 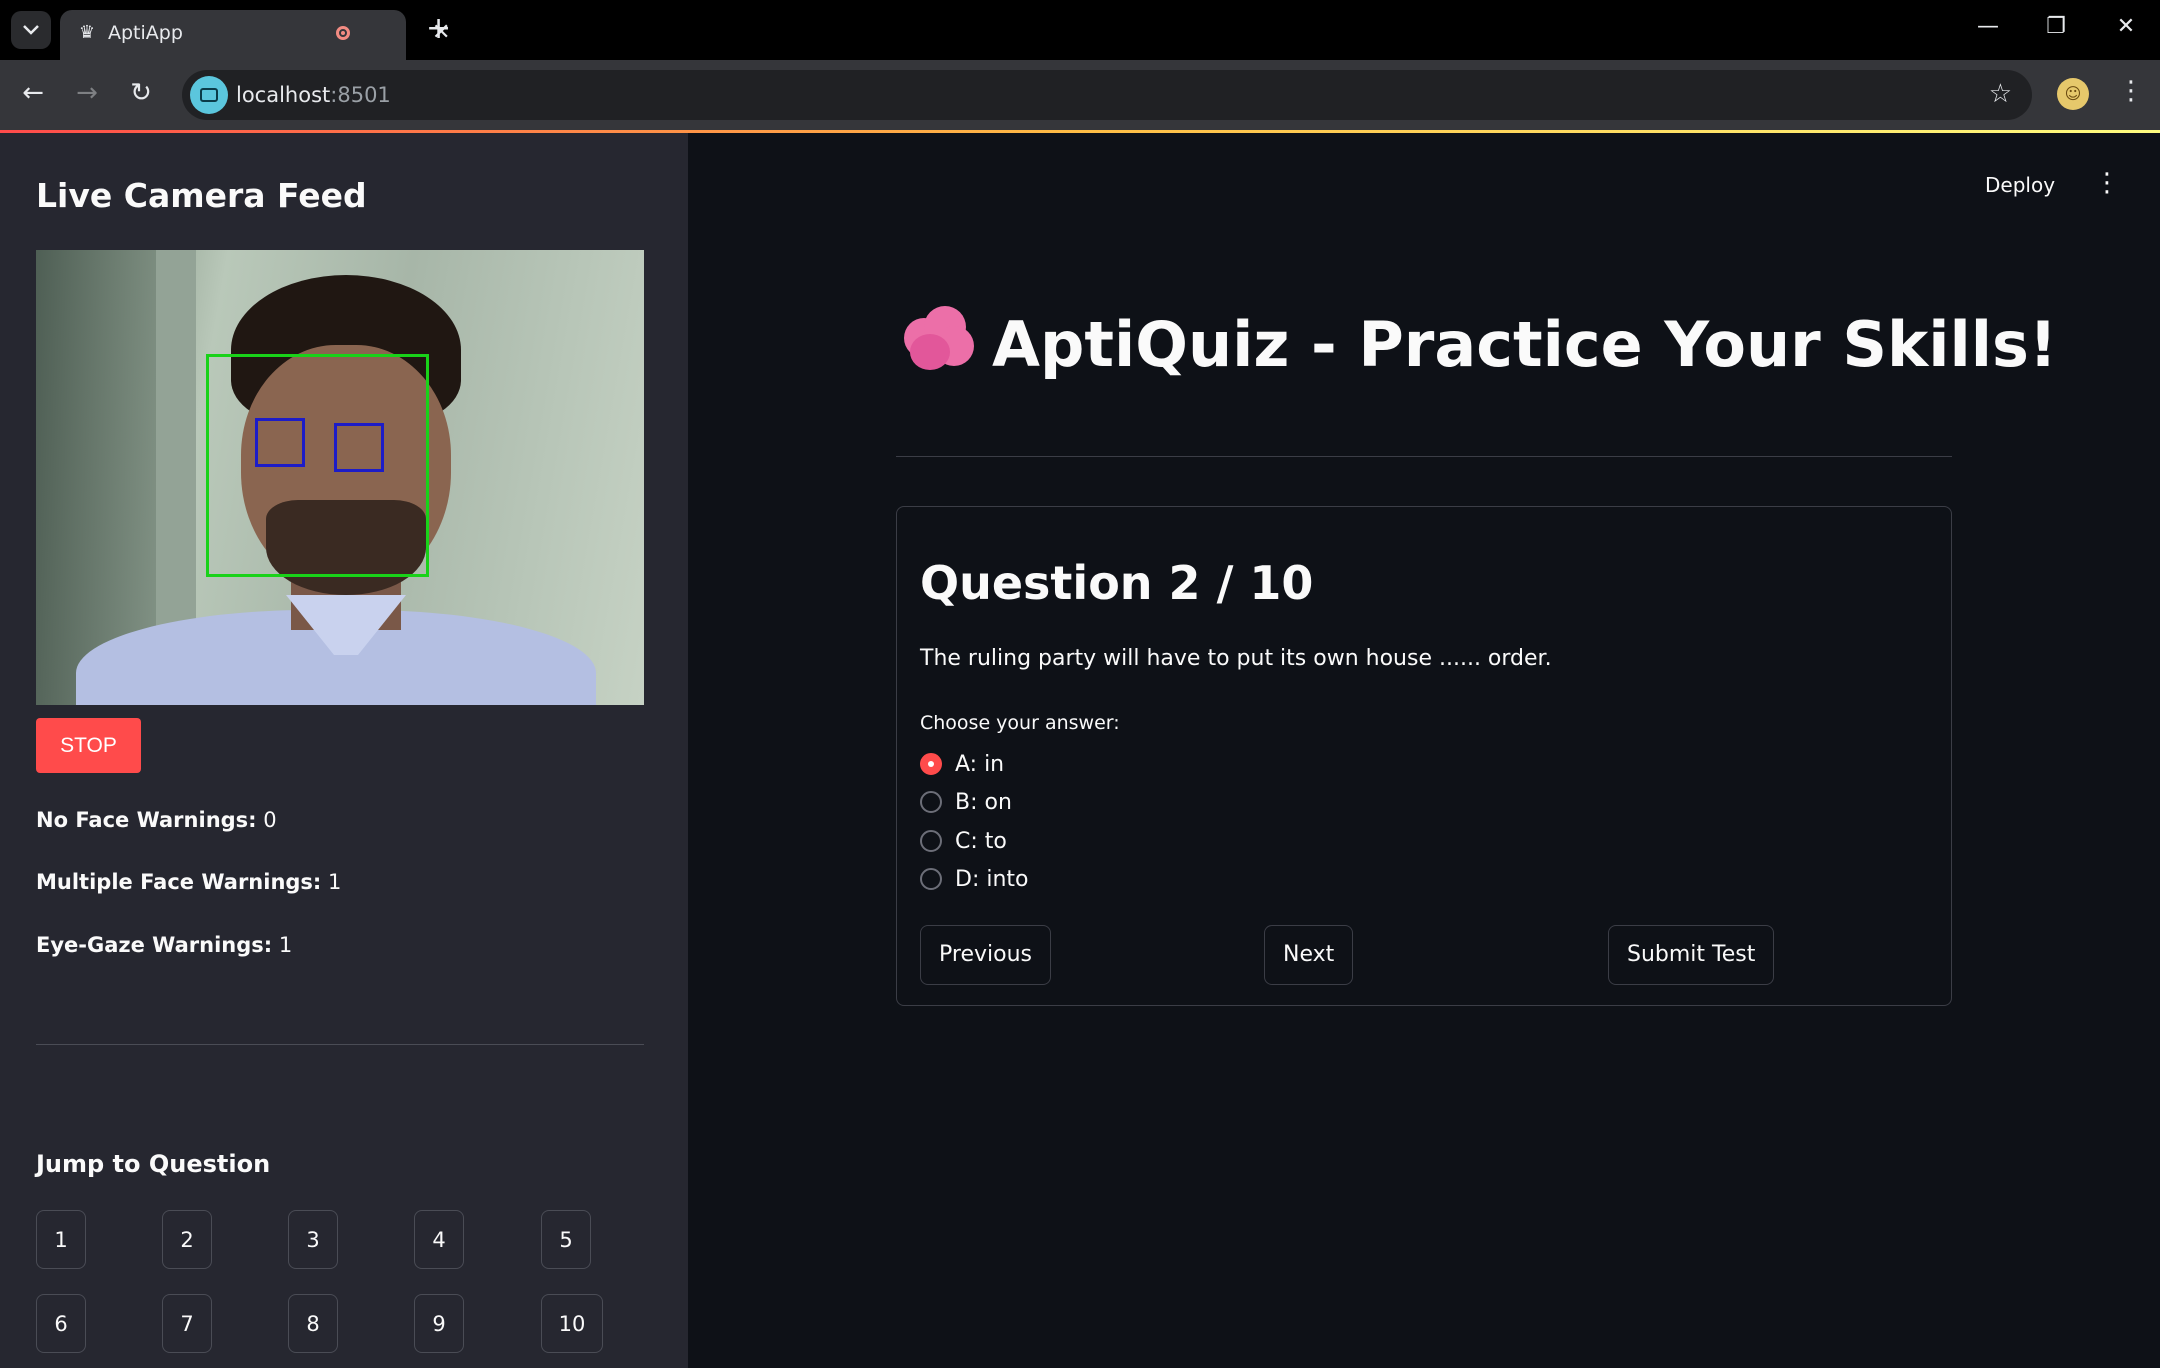 I want to click on option-b: B: on, so click(x=966, y=802).